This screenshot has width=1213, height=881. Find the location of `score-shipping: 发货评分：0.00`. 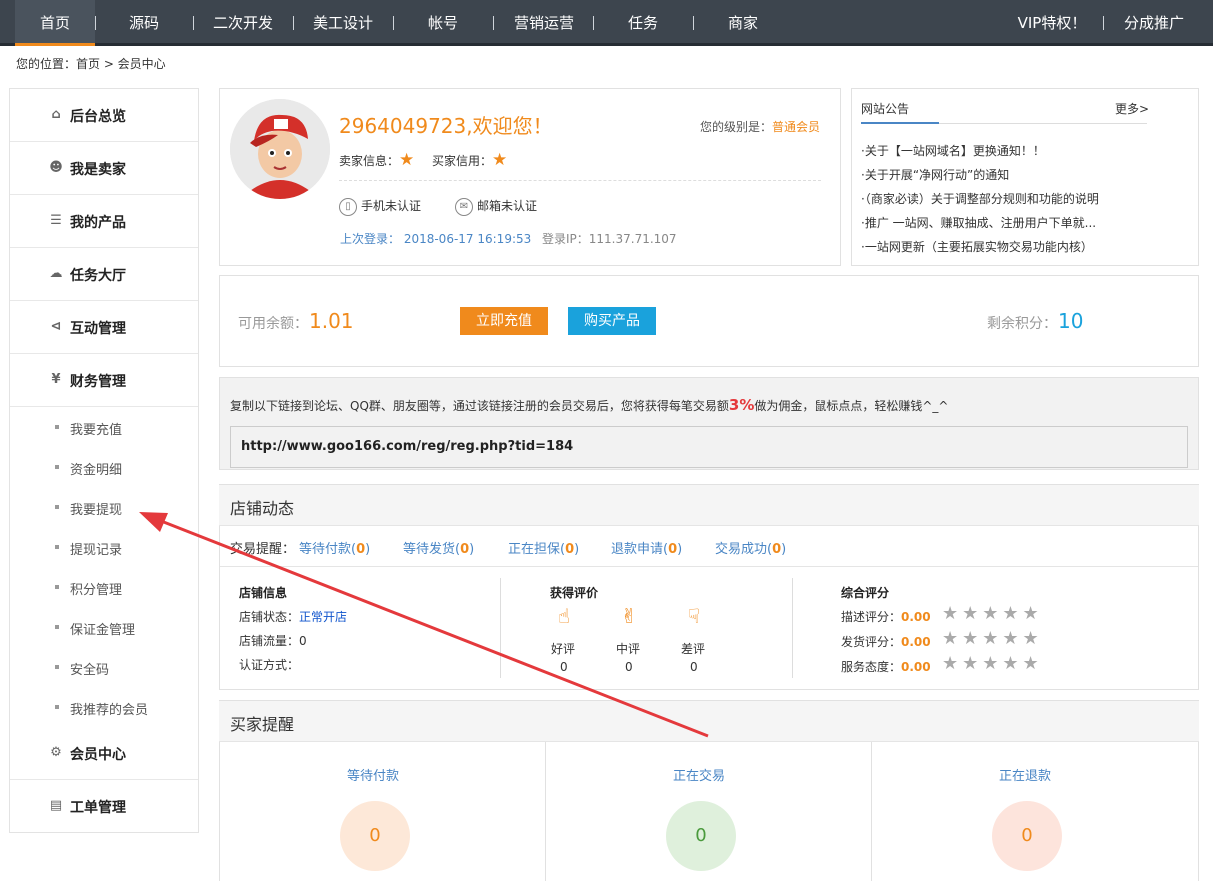

score-shipping: 发货评分：0.00 is located at coordinates (886, 641).